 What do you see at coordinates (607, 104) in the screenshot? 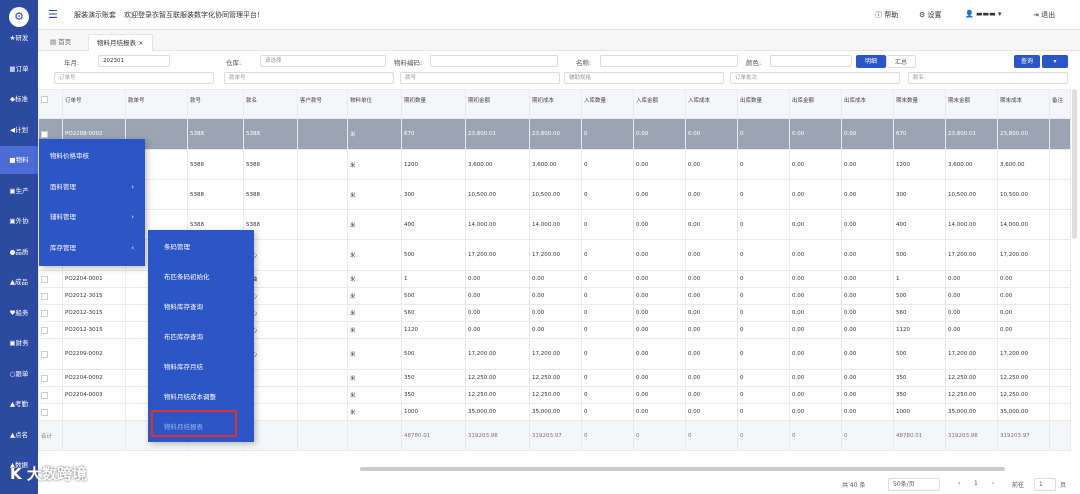
I see `column-header: 入库数量` at bounding box center [607, 104].